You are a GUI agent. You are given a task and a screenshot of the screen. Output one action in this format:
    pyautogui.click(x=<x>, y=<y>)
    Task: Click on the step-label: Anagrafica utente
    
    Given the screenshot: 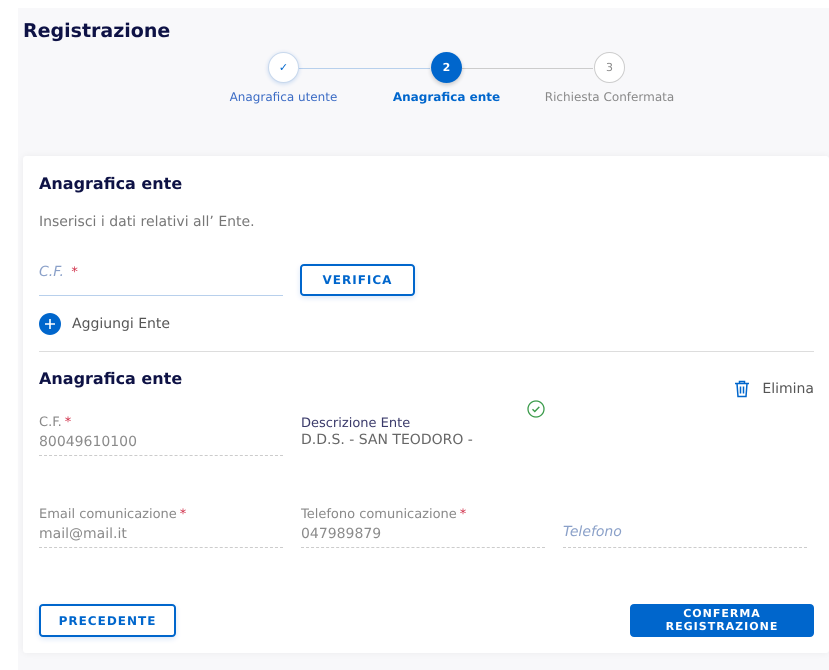 What is the action you would take?
    pyautogui.click(x=284, y=97)
    